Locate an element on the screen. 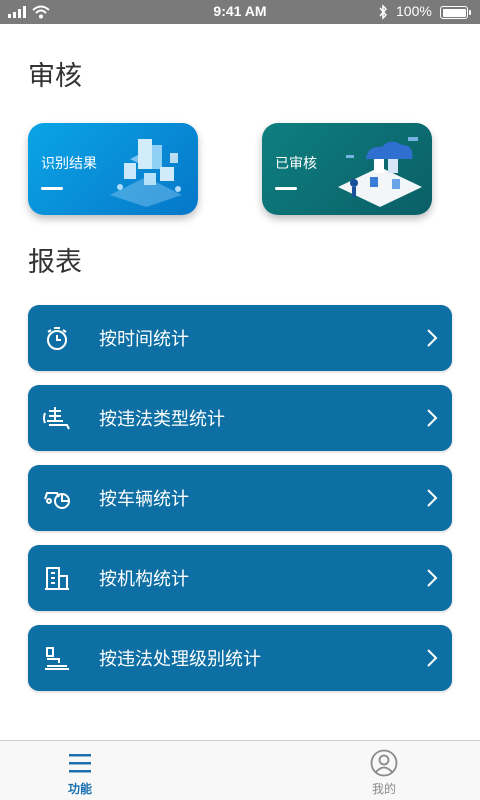 This screenshot has height=800, width=480. report-label: 按车辆统计 is located at coordinates (144, 499).